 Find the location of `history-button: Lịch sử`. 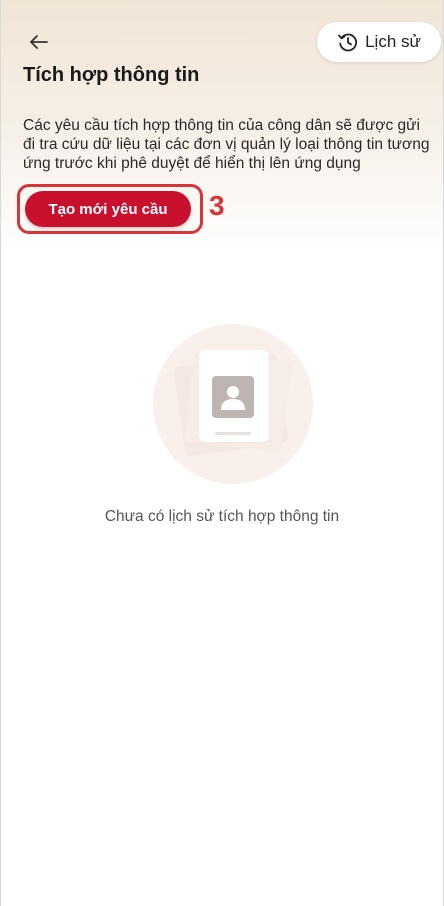

history-button: Lịch sử is located at coordinates (379, 42).